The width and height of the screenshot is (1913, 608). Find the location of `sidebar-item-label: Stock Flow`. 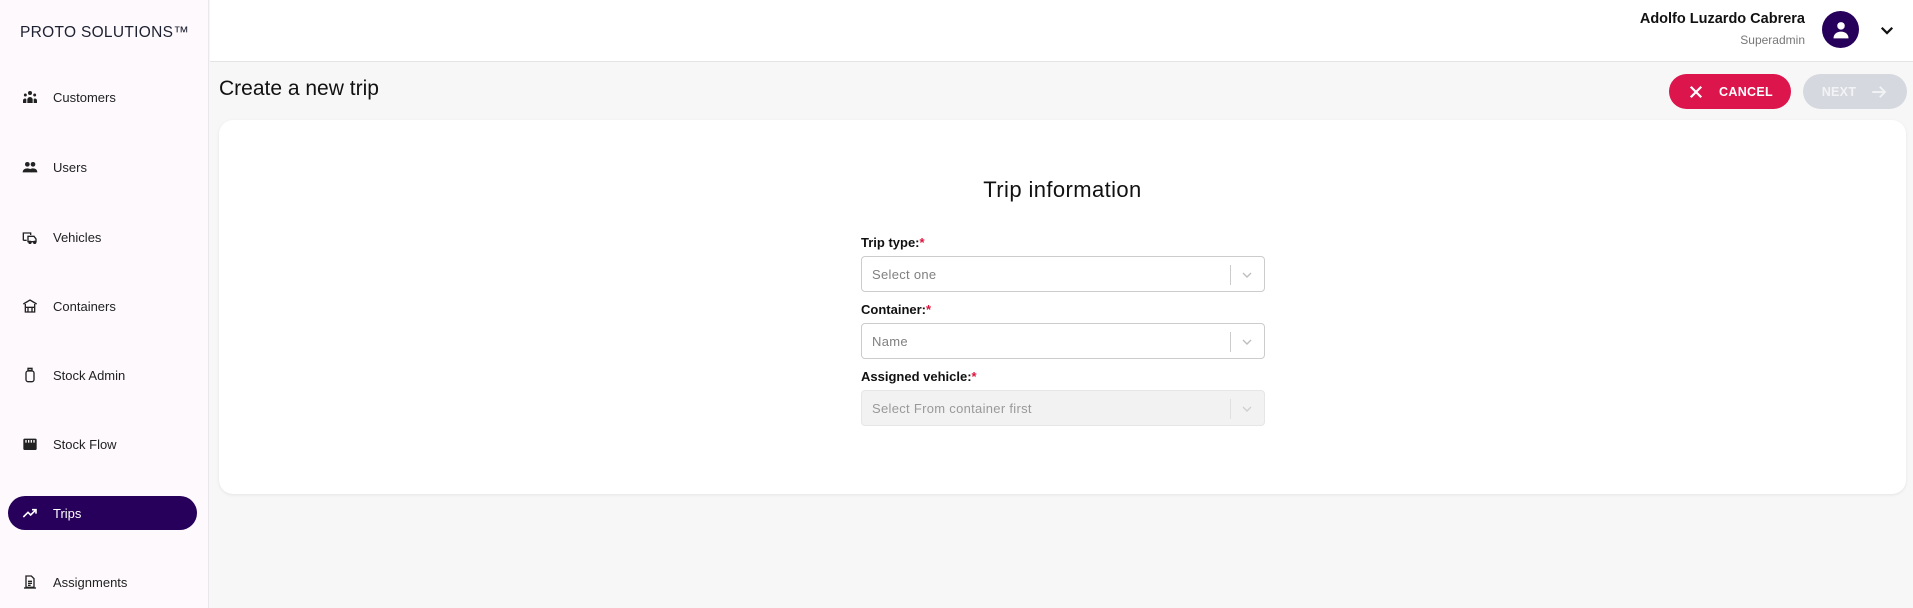

sidebar-item-label: Stock Flow is located at coordinates (85, 444).